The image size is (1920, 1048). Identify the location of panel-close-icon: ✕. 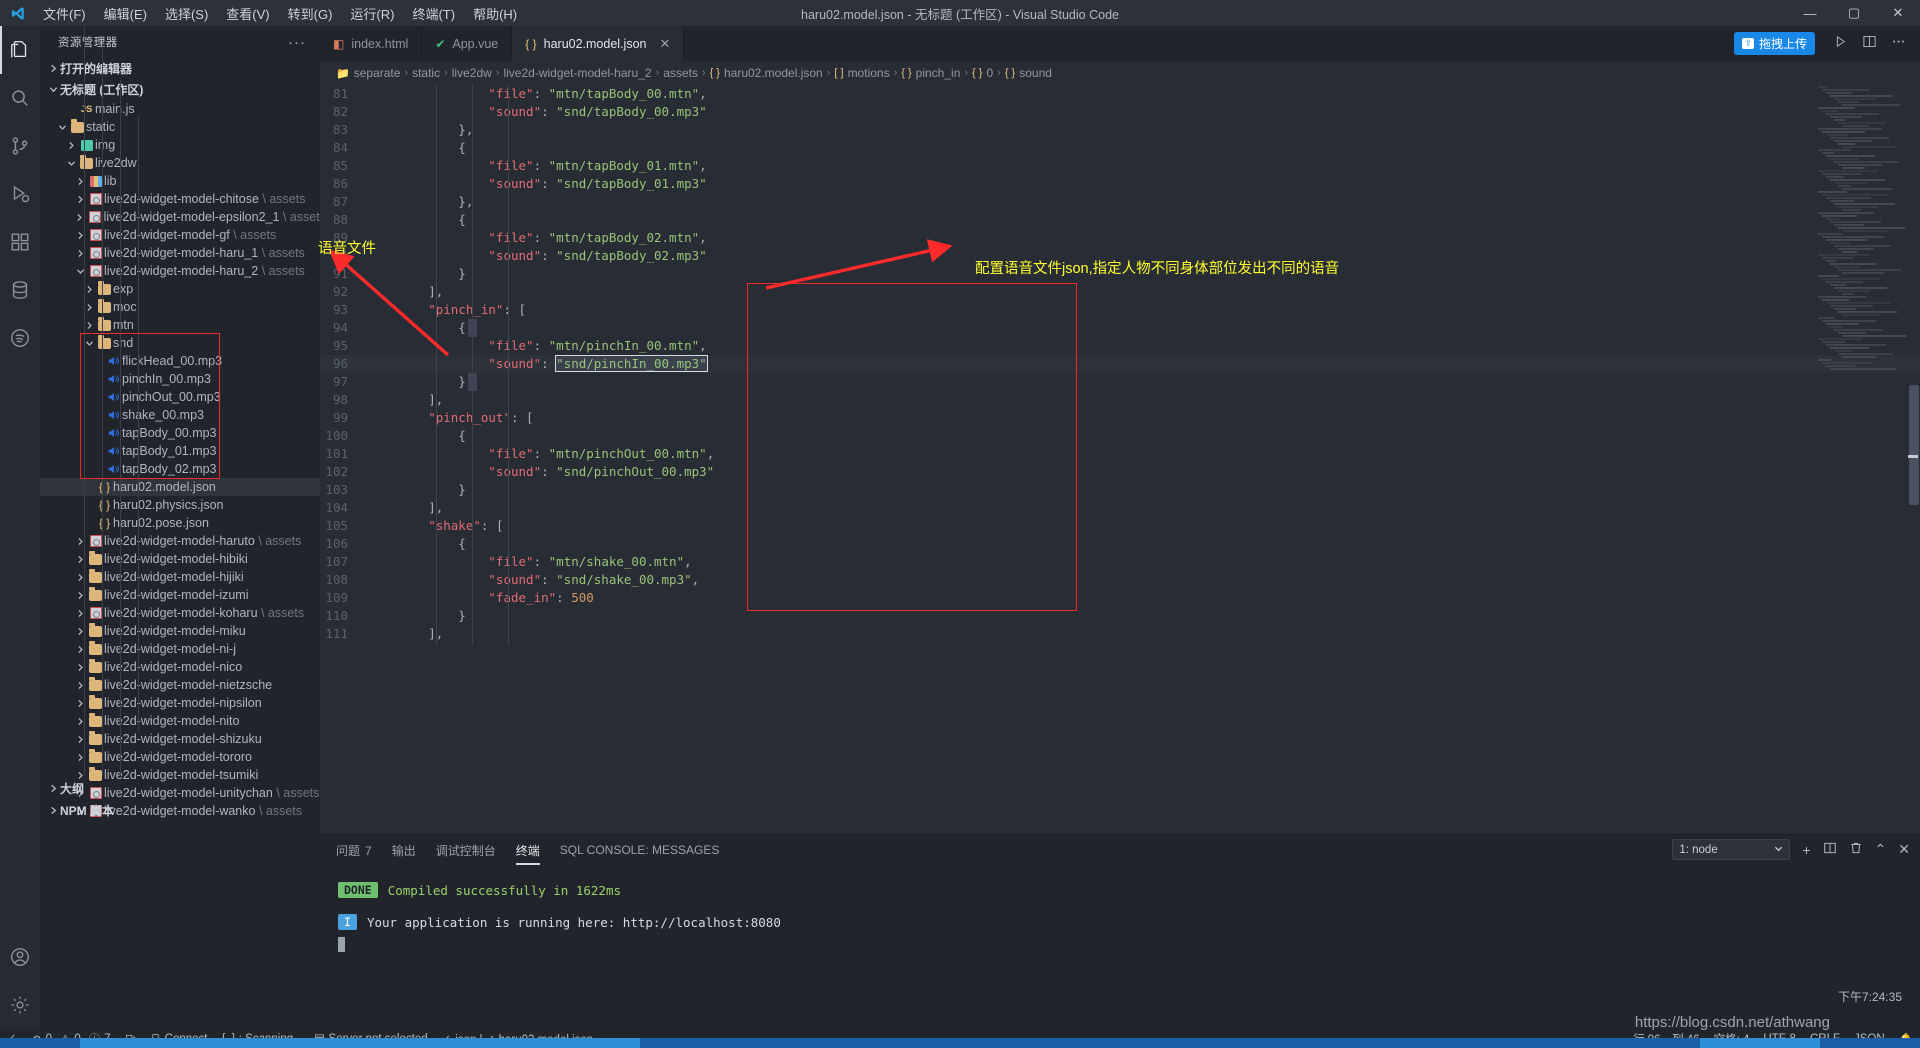
(1904, 849).